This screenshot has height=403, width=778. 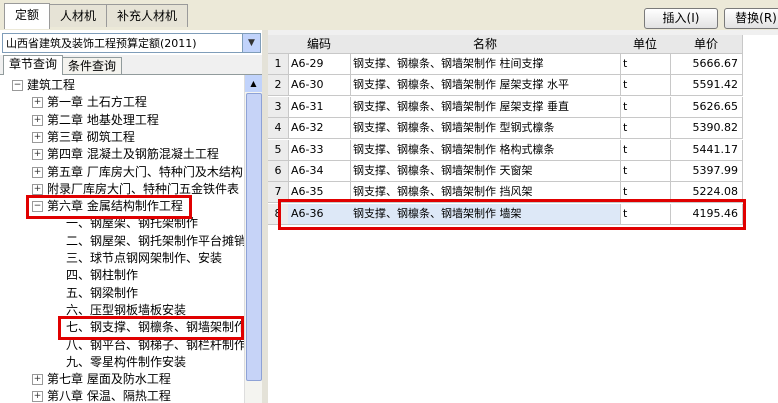 What do you see at coordinates (485, 107) in the screenshot?
I see `cell-name: 钢支撑、钢檩条、钢墙架制作 屋架支撑 垂直` at bounding box center [485, 107].